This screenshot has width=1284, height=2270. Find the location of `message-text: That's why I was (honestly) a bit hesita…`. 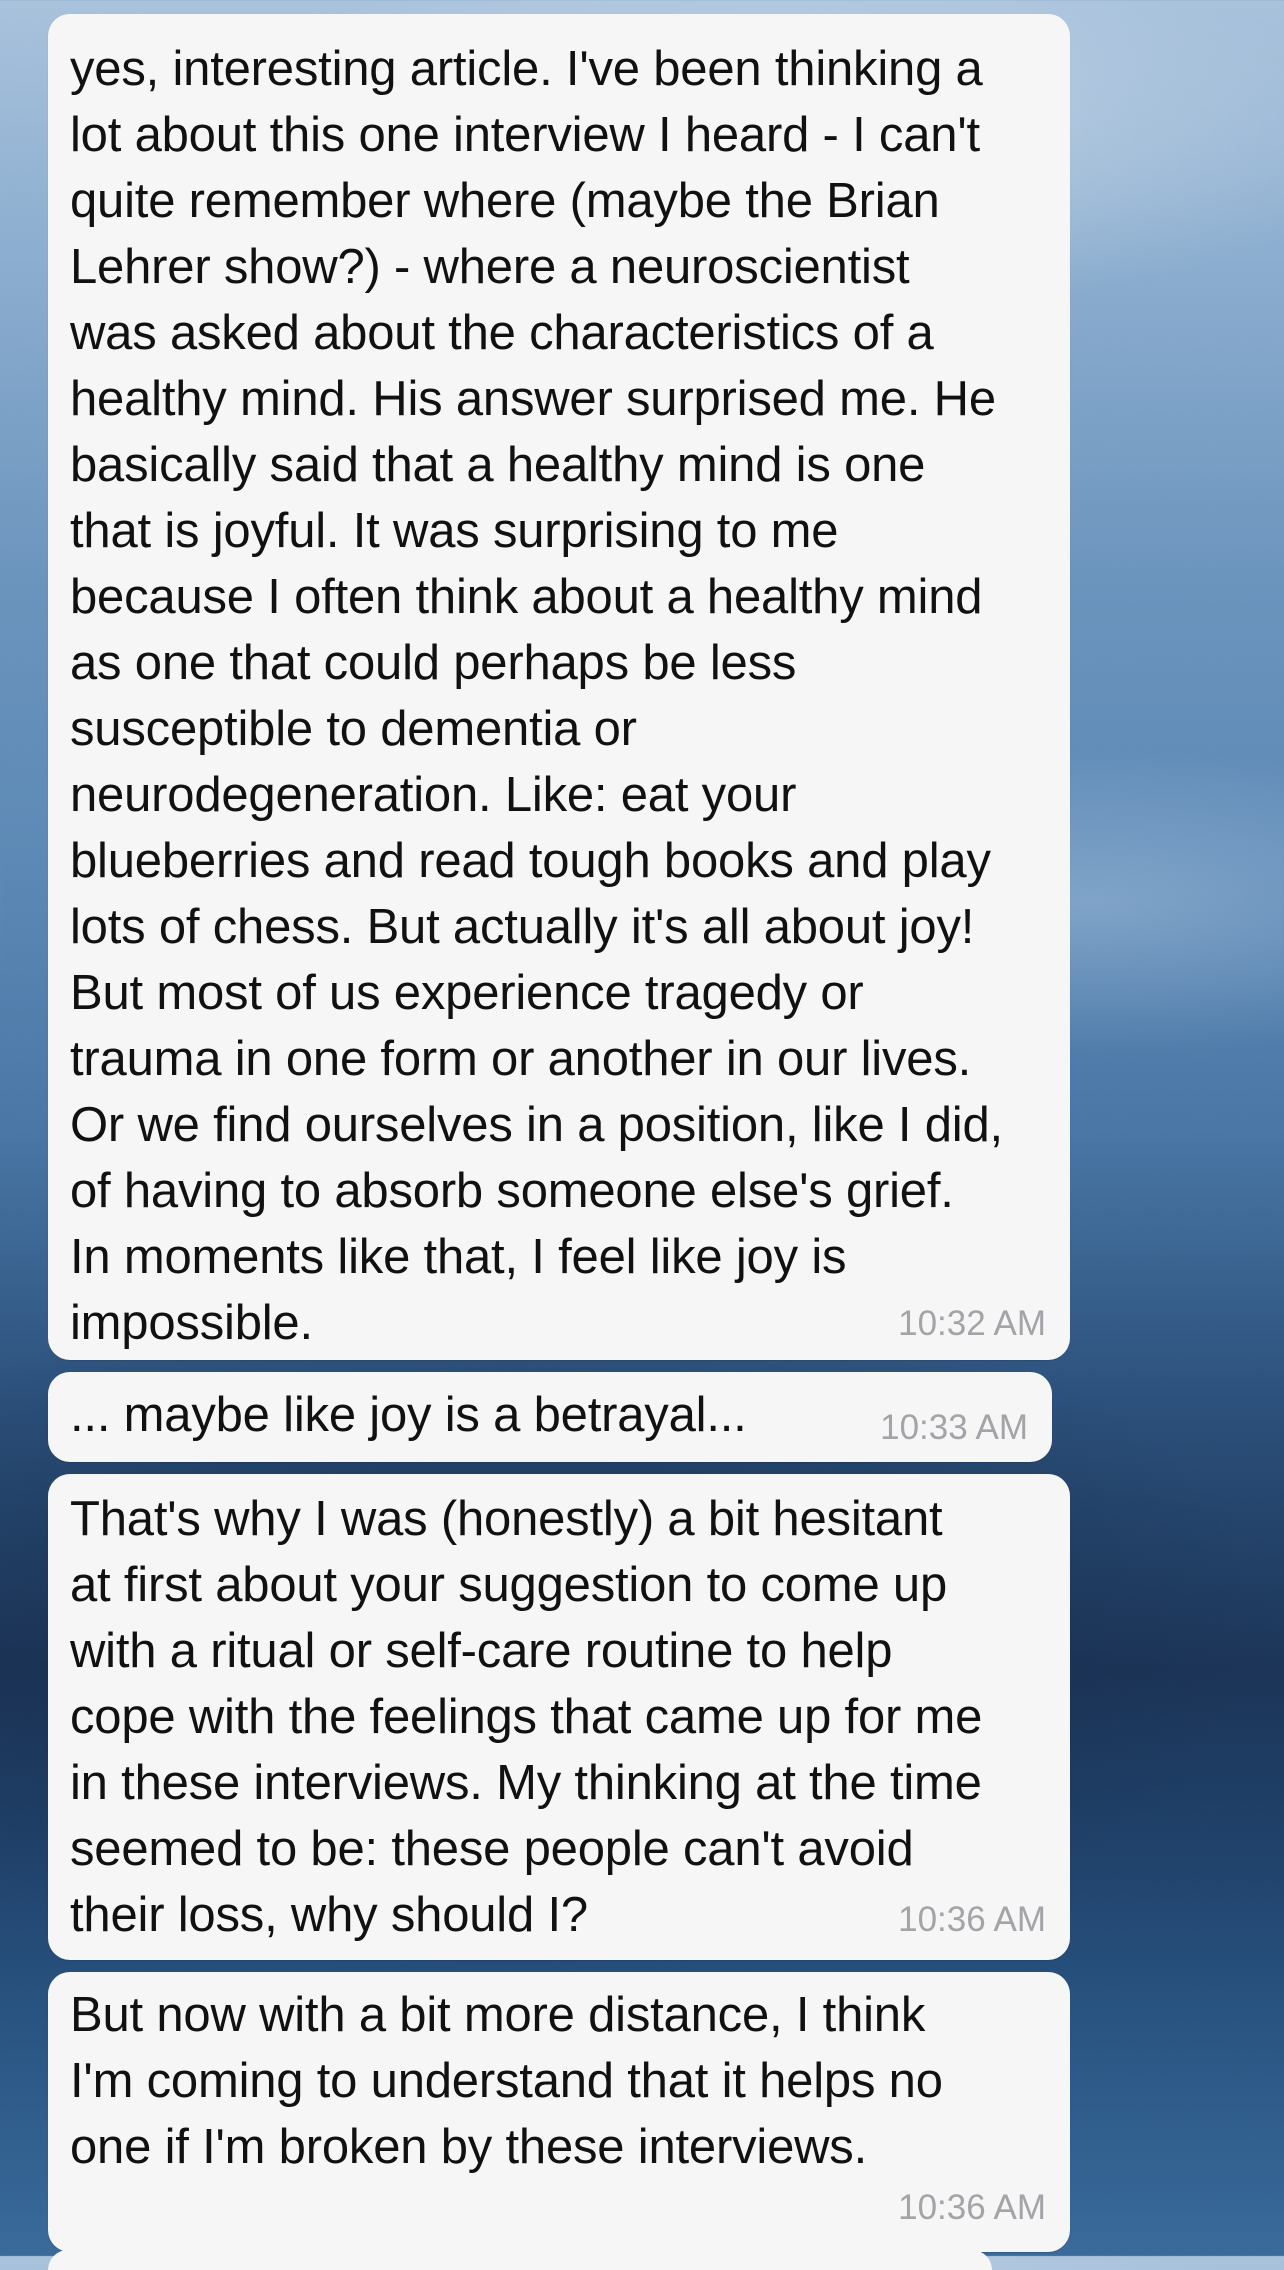

message-text: That's why I was (honestly) a bit hesita… is located at coordinates (526, 1717).